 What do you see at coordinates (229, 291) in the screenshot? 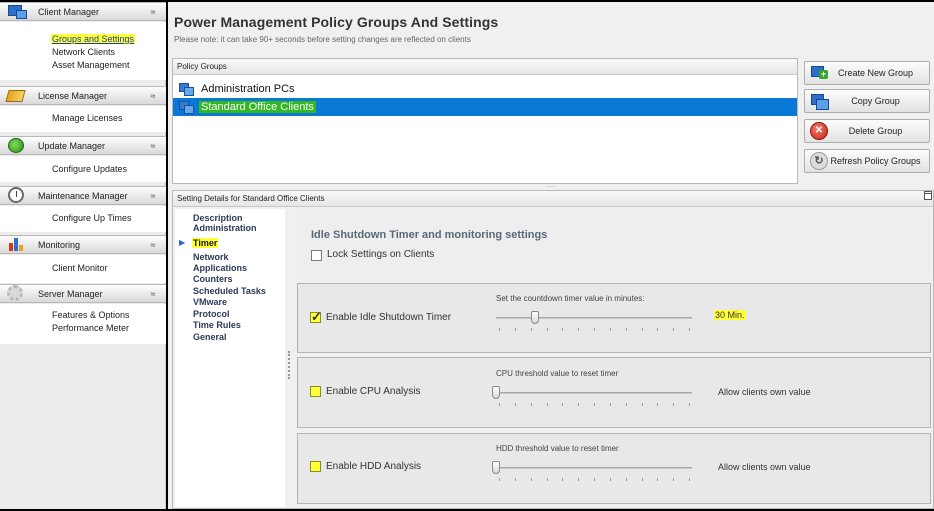
I see `nav-item-scheduled-tasks: Scheduled Tasks` at bounding box center [229, 291].